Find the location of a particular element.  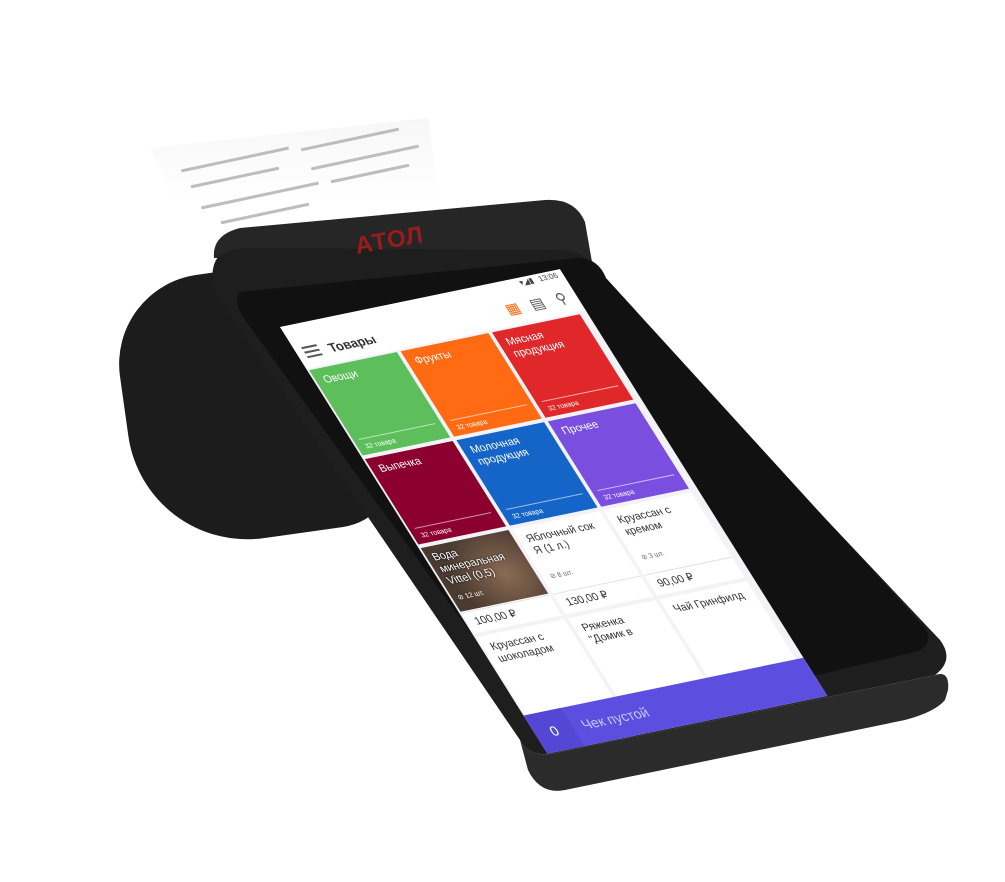

grid-view-icon: ▦ is located at coordinates (514, 309).